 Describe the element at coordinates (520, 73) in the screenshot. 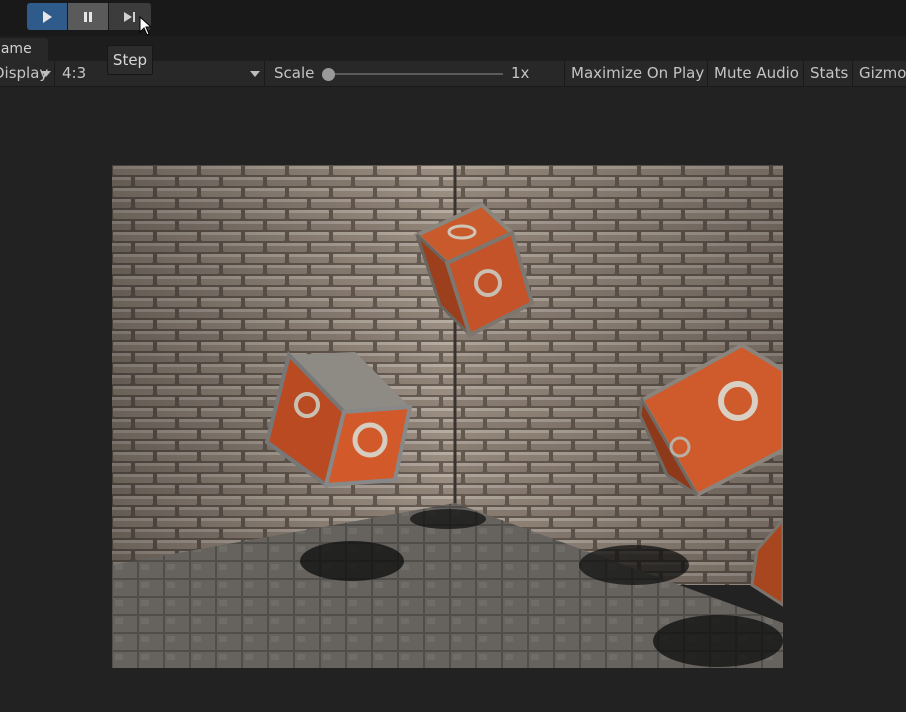

I see `scale-value: 1x` at that location.